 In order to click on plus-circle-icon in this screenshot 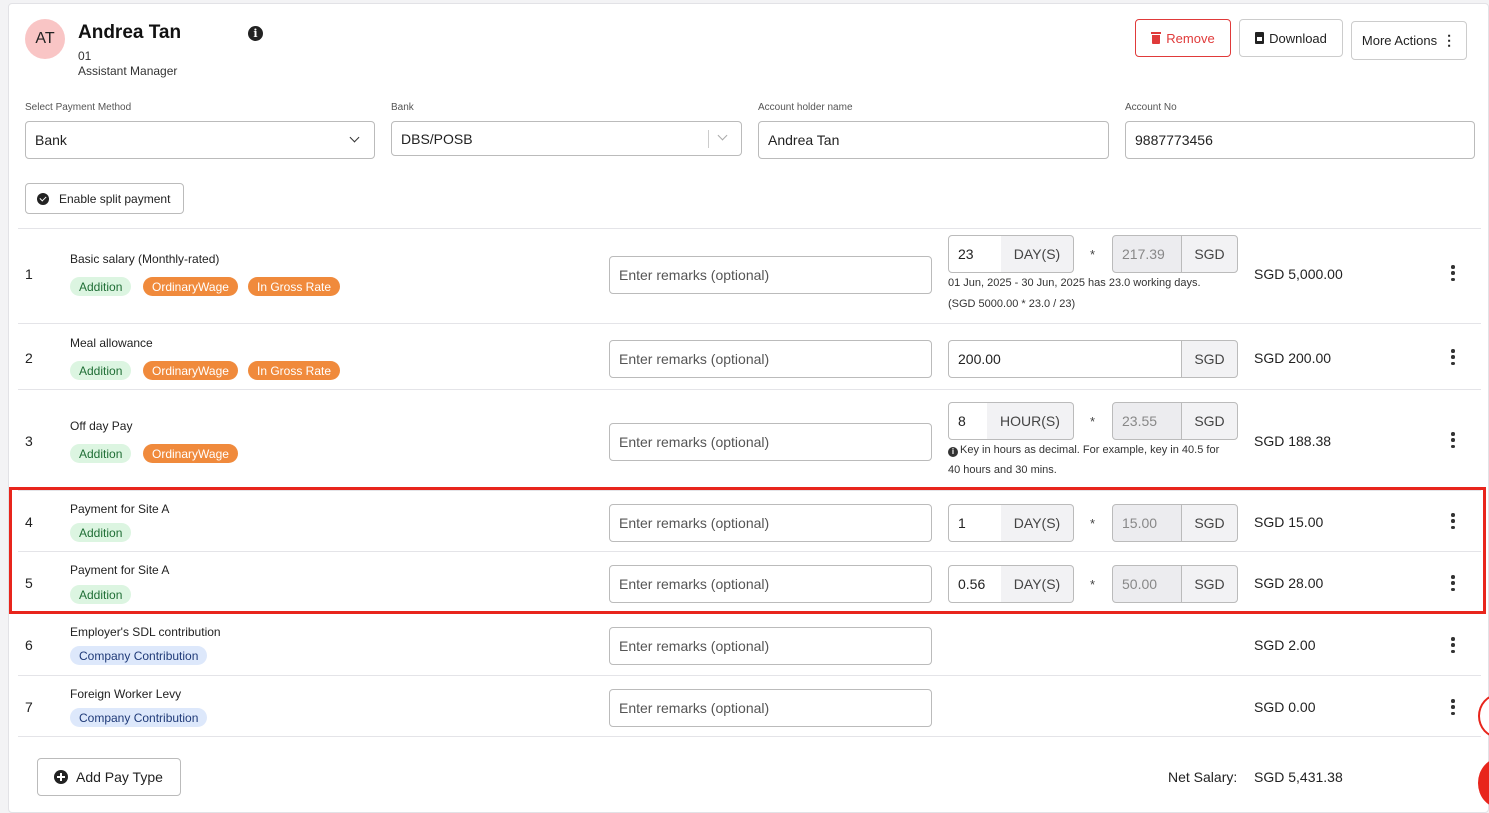, I will do `click(61, 777)`.